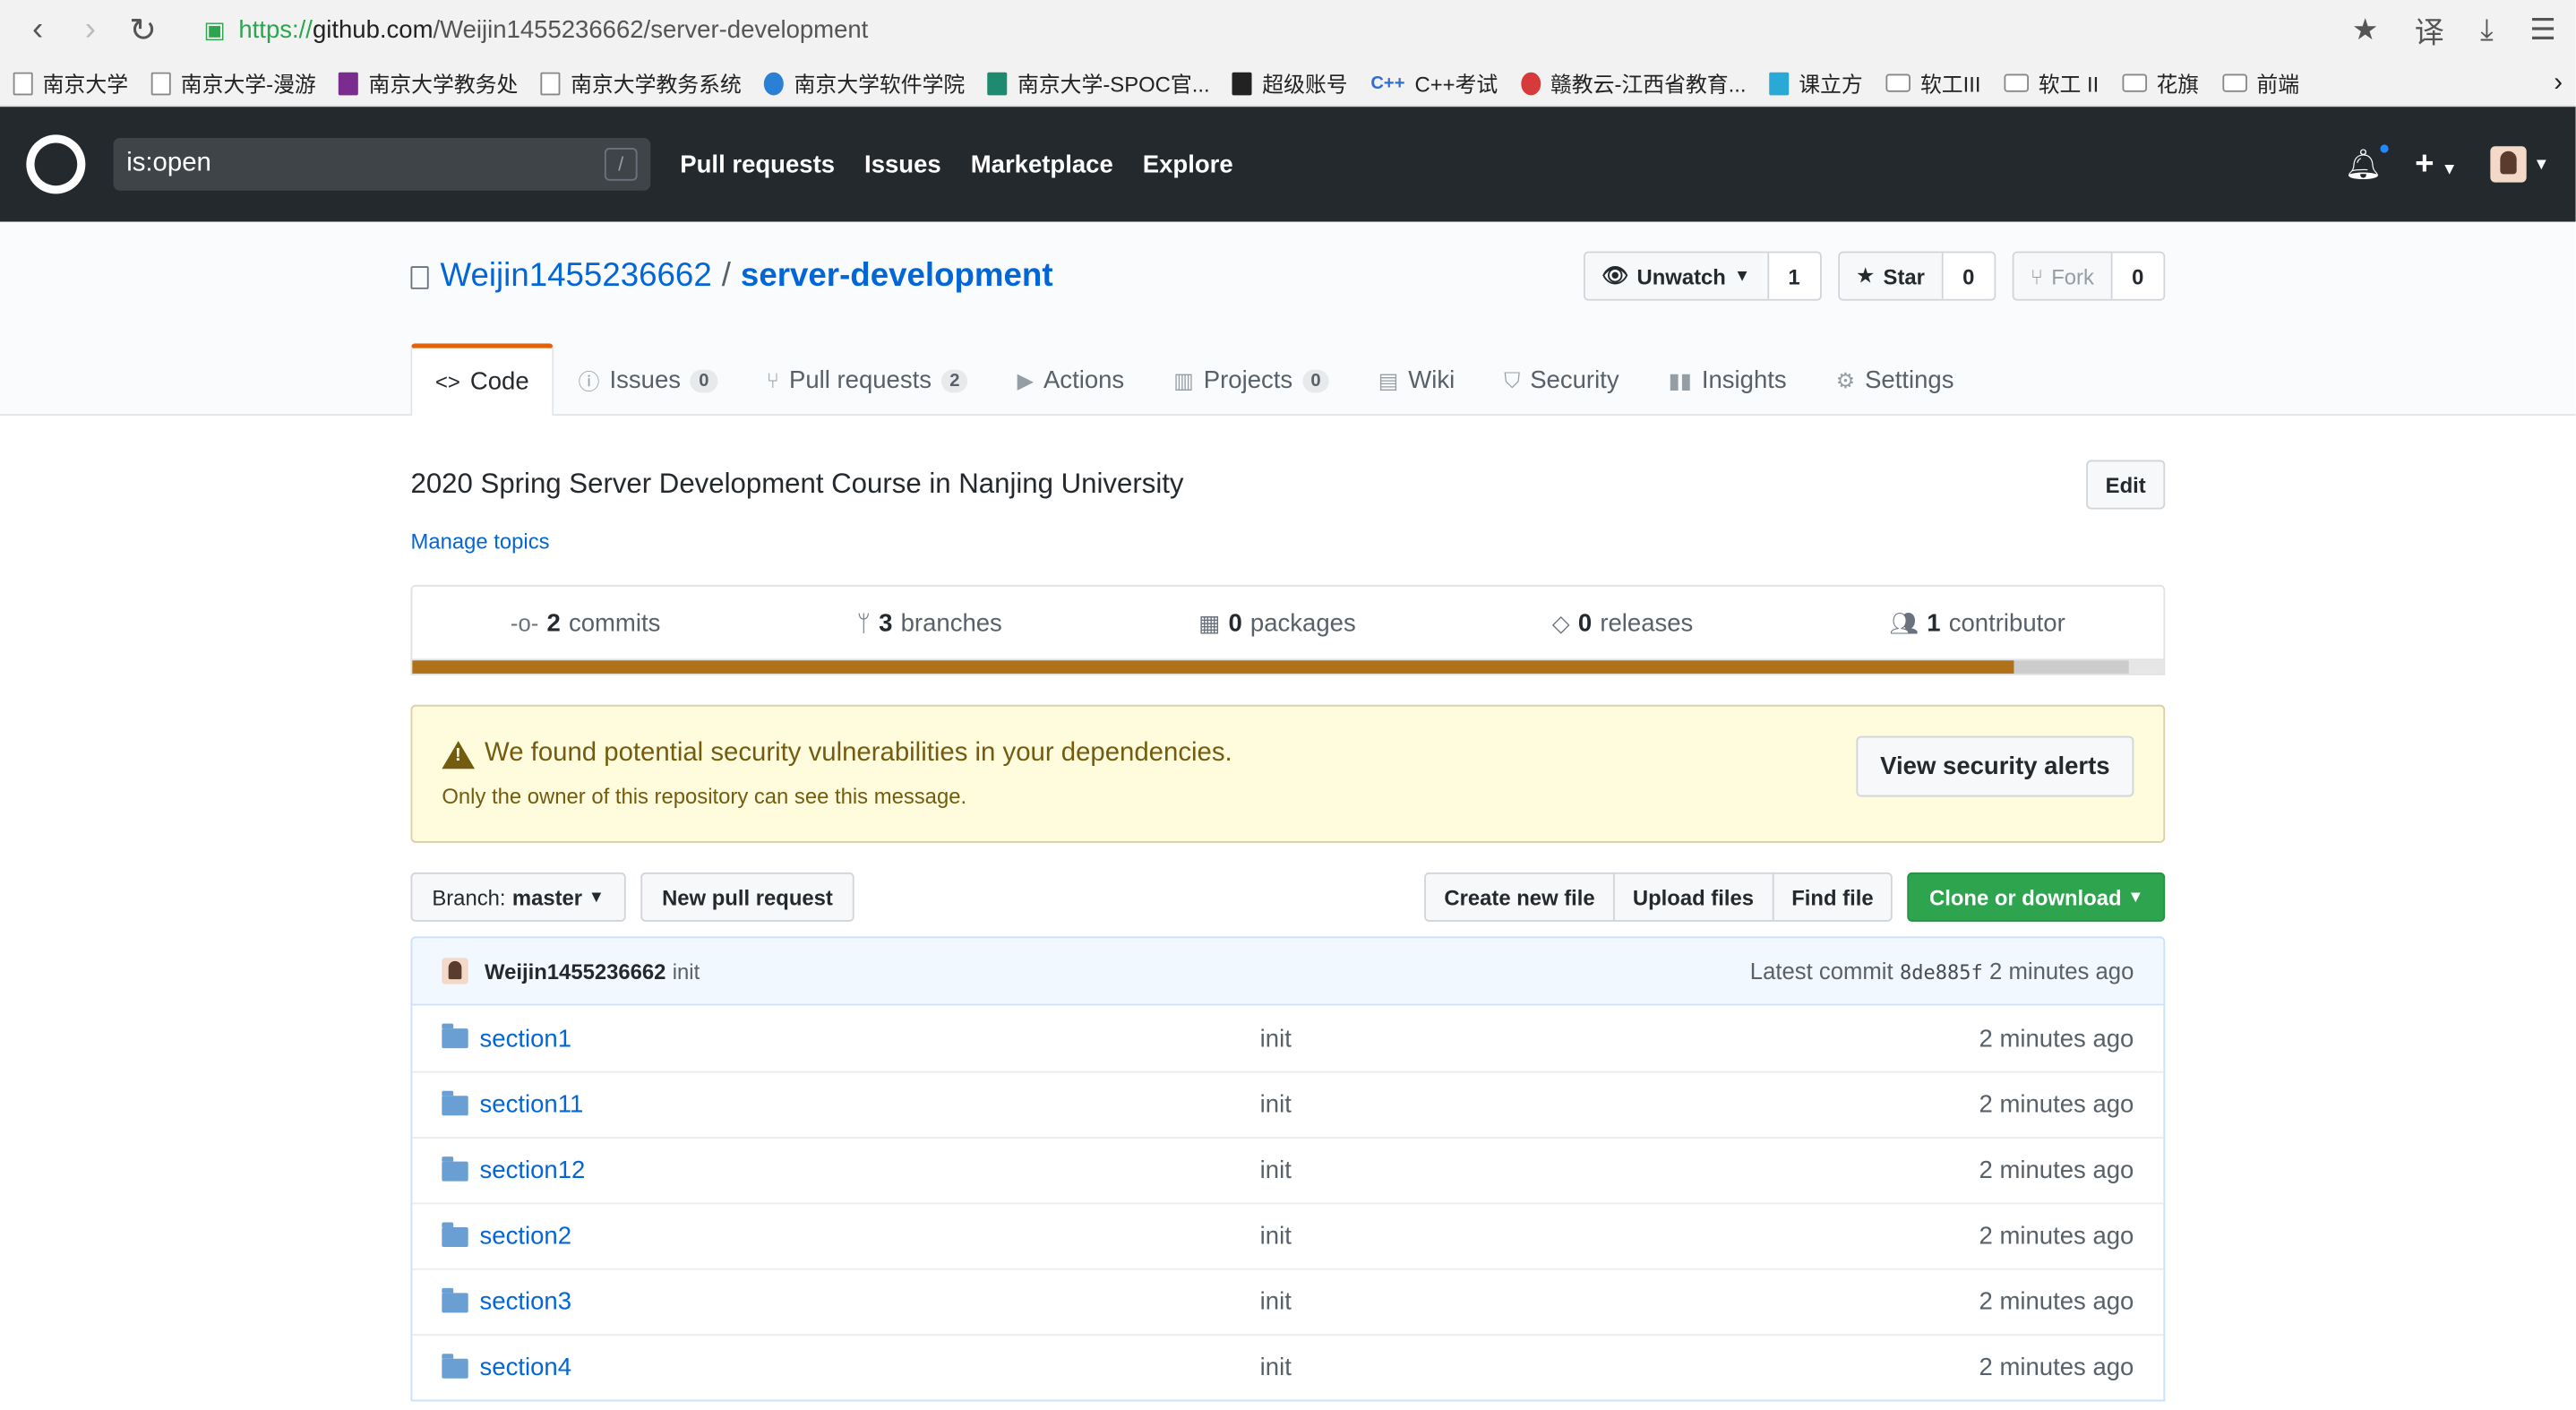 The width and height of the screenshot is (2576, 1410). Describe the element at coordinates (2037, 275) in the screenshot. I see `fork-icon: ⑂` at that location.